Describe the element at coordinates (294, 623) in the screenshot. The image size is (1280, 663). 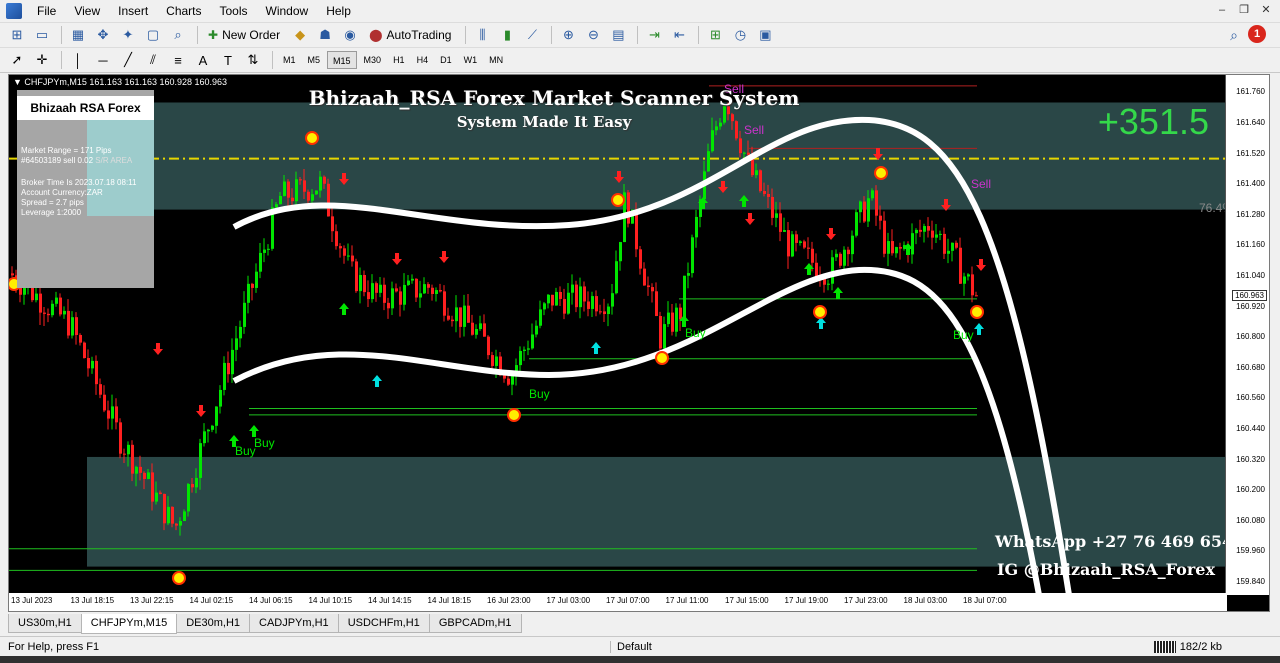
I see `tab-cadjpym-h1: CADJPYm,H1` at that location.